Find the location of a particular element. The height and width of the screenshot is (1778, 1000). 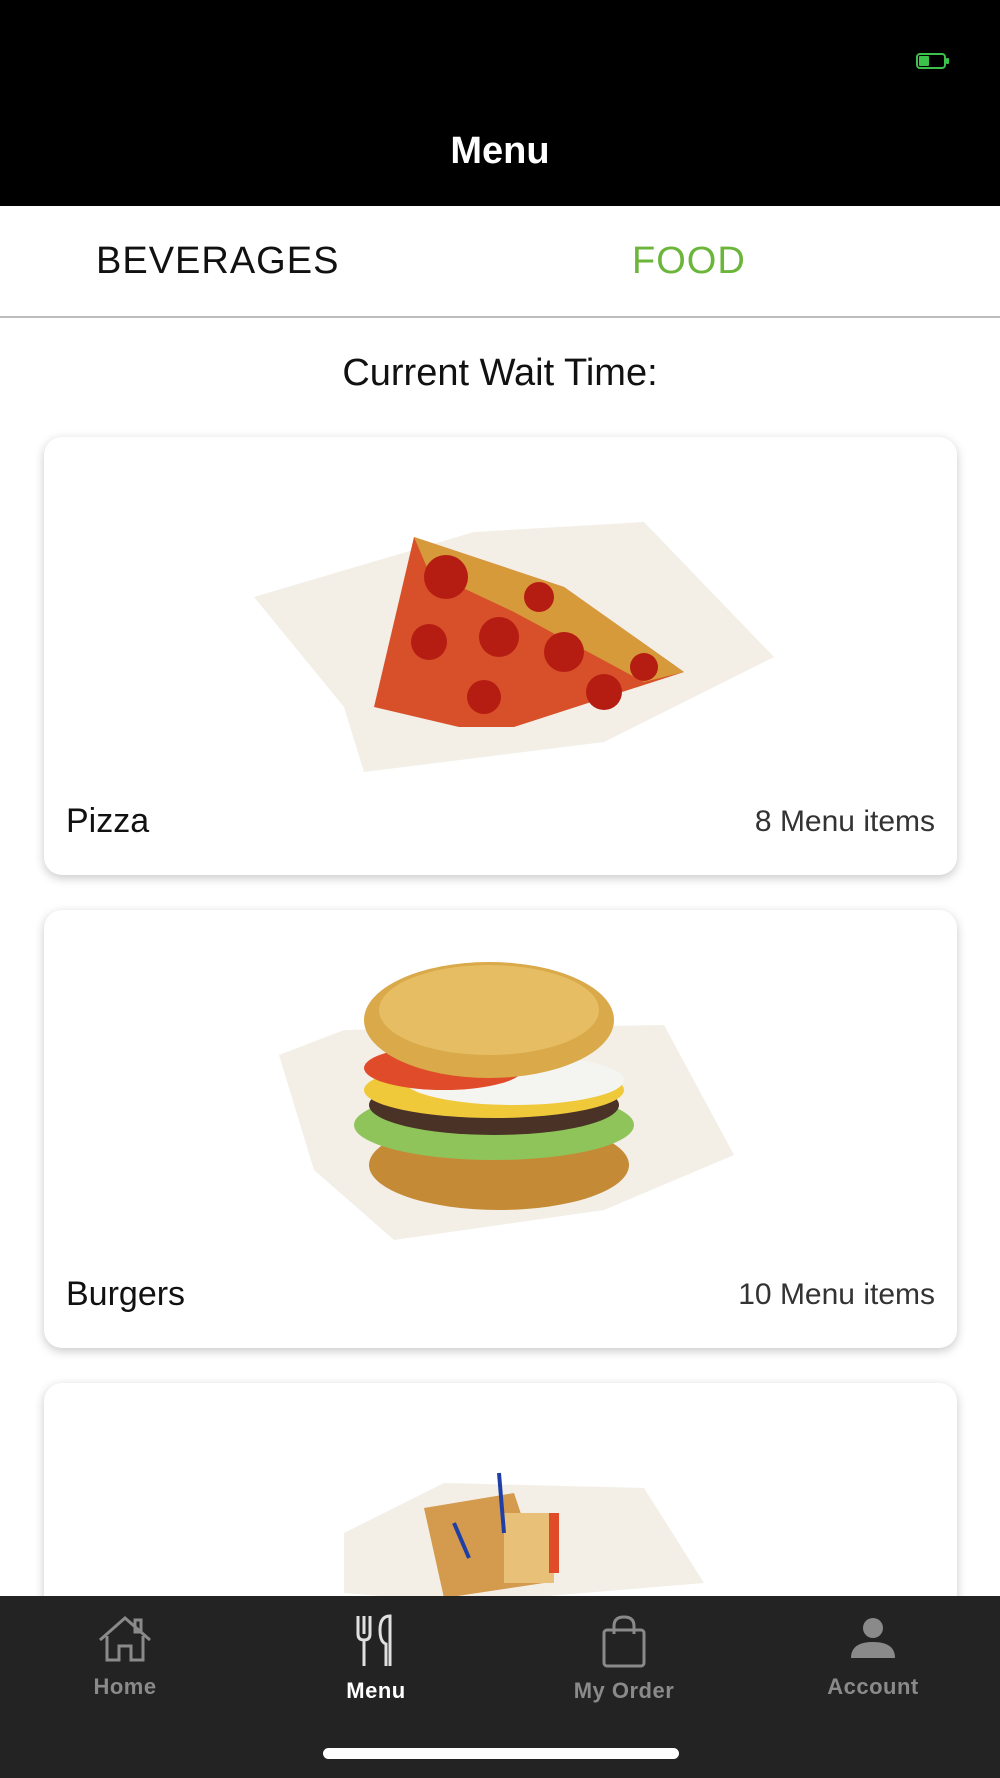

tab-beverages: BEVERAGES is located at coordinates (217, 261).